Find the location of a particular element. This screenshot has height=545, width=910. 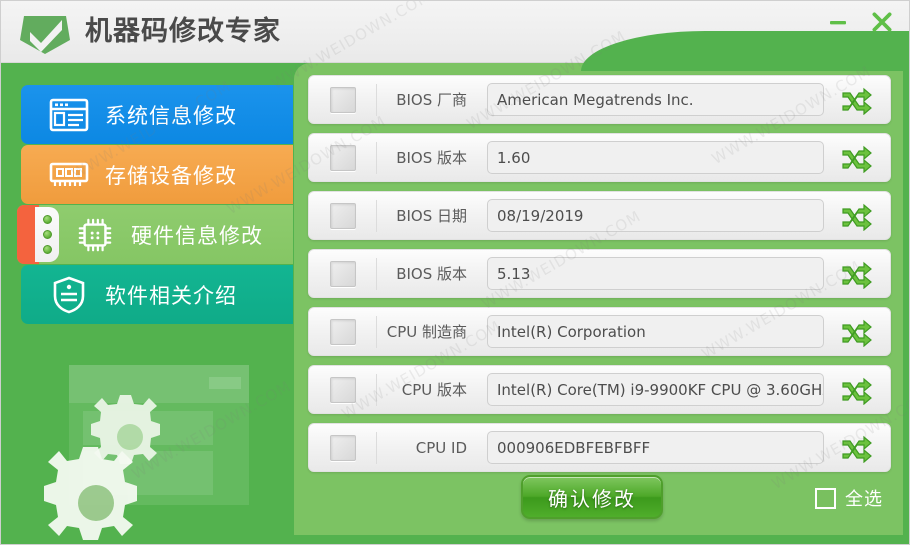

sidebar-item-label: 系统信息修改 is located at coordinates (171, 115).